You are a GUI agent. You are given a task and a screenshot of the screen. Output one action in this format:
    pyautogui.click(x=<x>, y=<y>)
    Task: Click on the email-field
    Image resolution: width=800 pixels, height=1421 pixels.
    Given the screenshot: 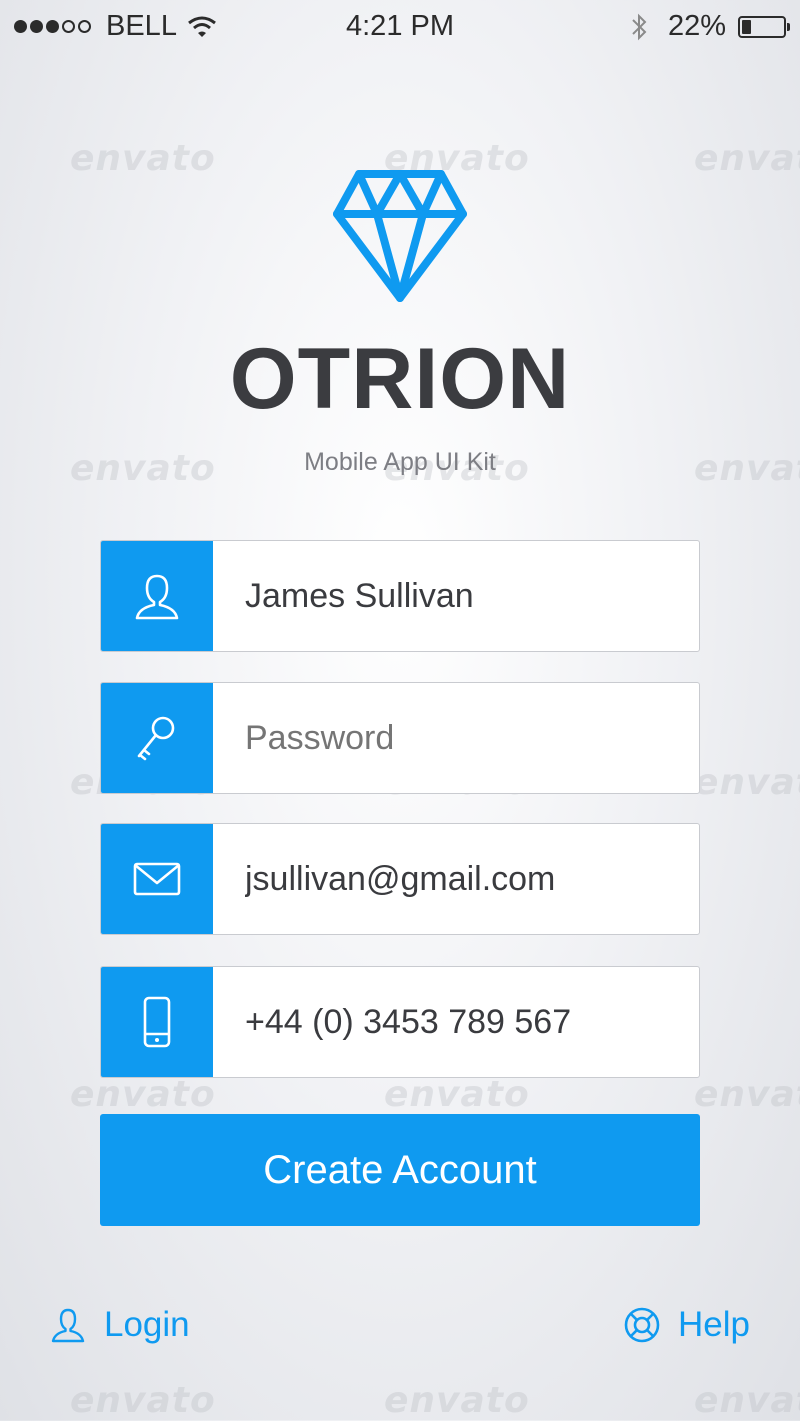 What is the action you would take?
    pyautogui.click(x=400, y=879)
    